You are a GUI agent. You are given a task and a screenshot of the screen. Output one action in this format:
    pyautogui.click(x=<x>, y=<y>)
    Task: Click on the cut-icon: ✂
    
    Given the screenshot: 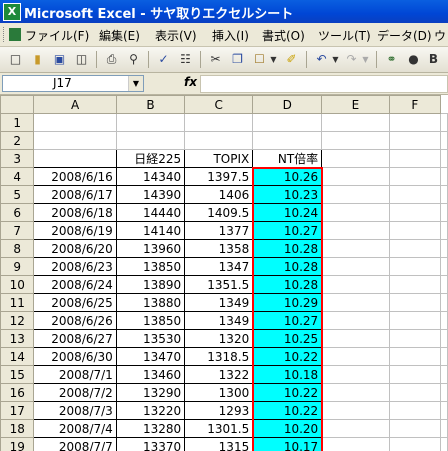 What is the action you would take?
    pyautogui.click(x=215, y=59)
    